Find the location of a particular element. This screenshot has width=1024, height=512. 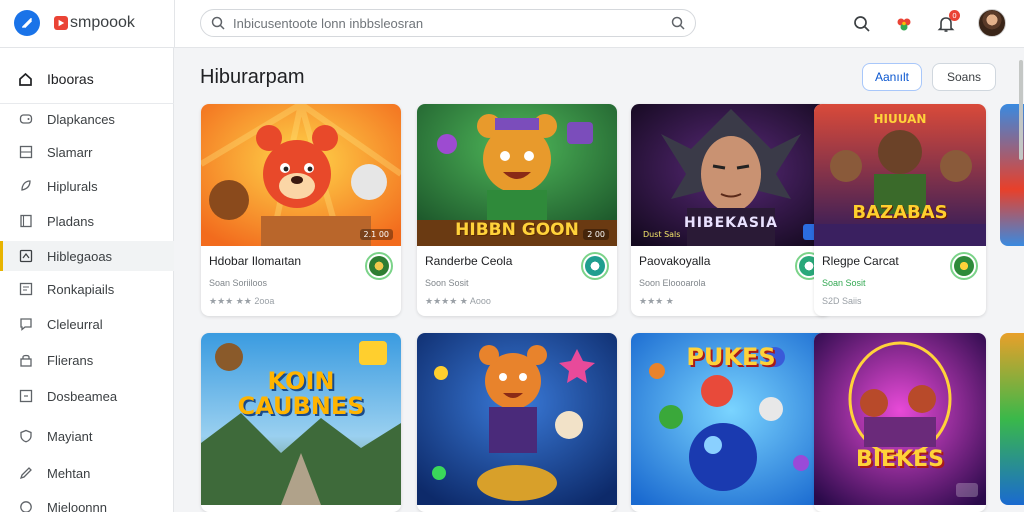

page-title: Hiburarpam is located at coordinates (252, 77).